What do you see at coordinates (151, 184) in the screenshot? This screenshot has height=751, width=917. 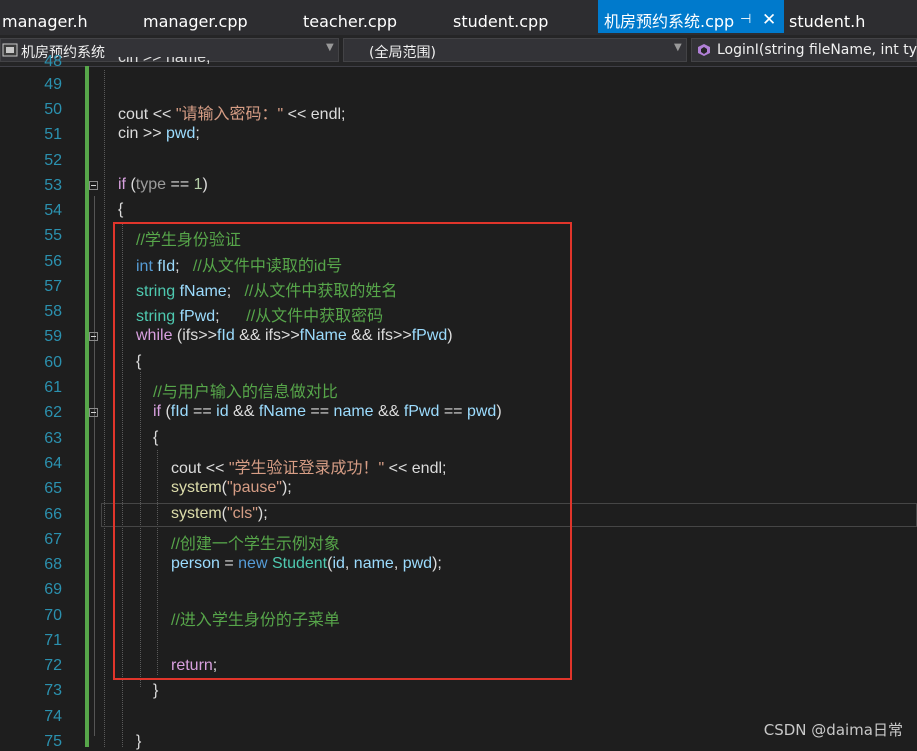 I see `variable: type` at bounding box center [151, 184].